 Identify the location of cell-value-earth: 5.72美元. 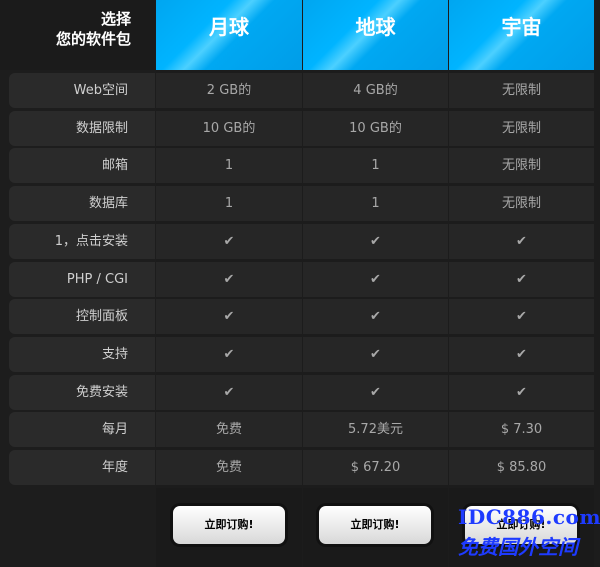
(375, 429).